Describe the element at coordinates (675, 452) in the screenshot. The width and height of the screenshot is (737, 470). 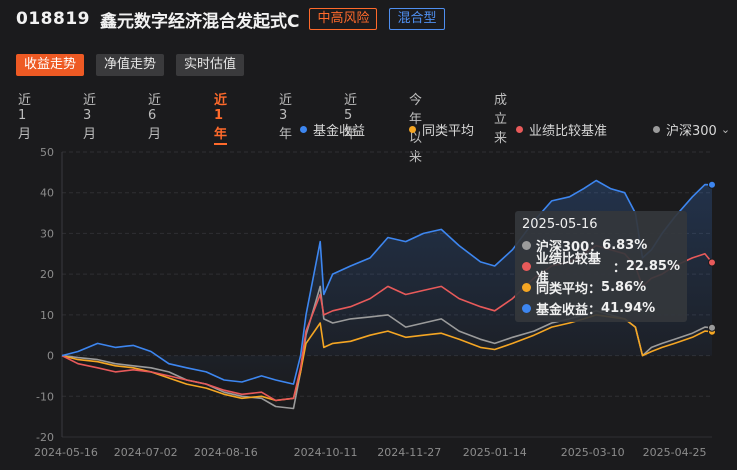
I see `x-tick-label: 2025-04-25` at that location.